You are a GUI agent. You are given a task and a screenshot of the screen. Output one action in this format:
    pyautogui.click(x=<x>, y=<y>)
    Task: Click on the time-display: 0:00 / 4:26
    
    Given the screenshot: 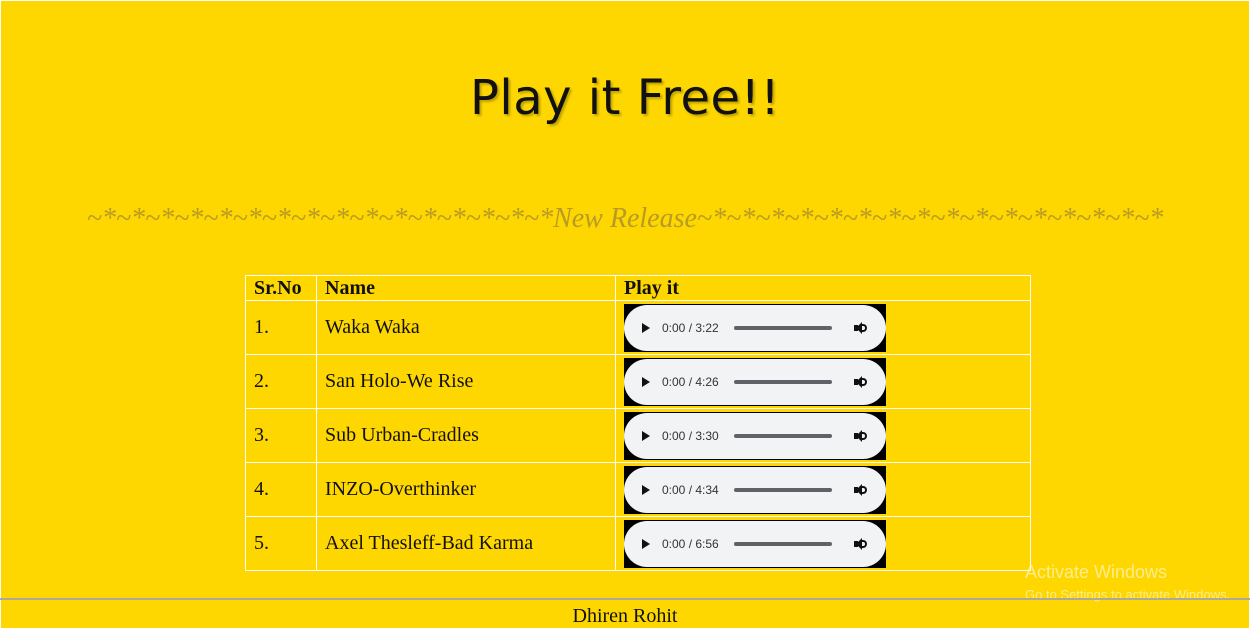 What is the action you would take?
    pyautogui.click(x=690, y=381)
    